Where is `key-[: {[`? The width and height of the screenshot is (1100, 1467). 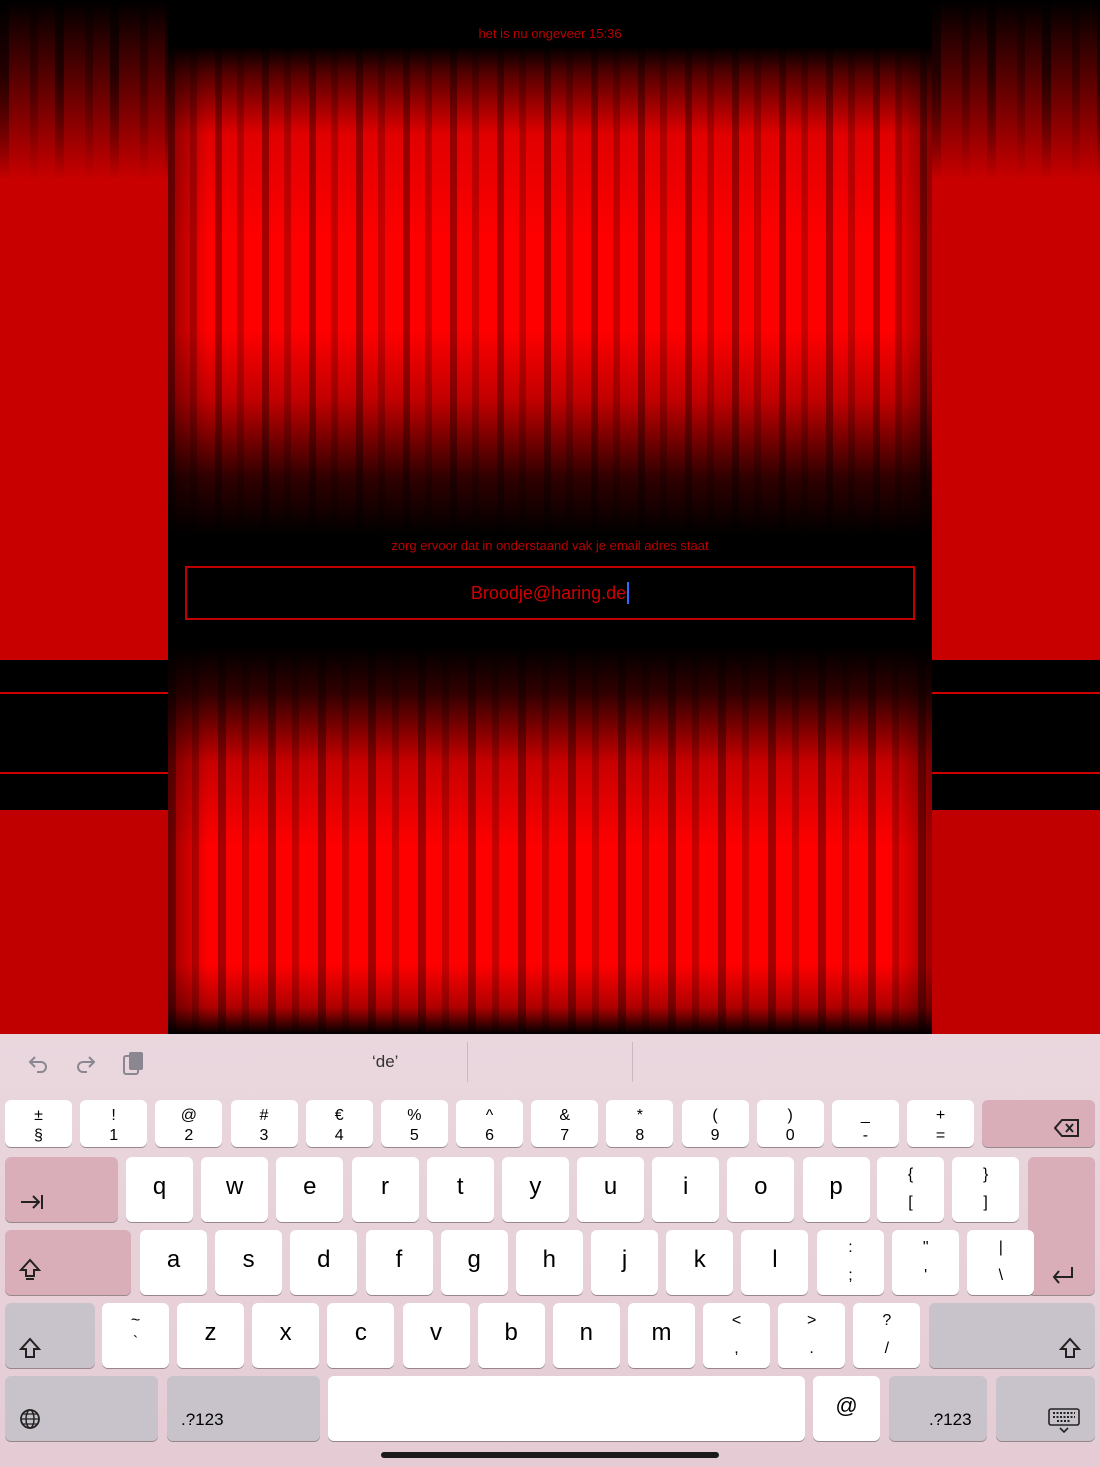
key-[: {[ is located at coordinates (910, 1189).